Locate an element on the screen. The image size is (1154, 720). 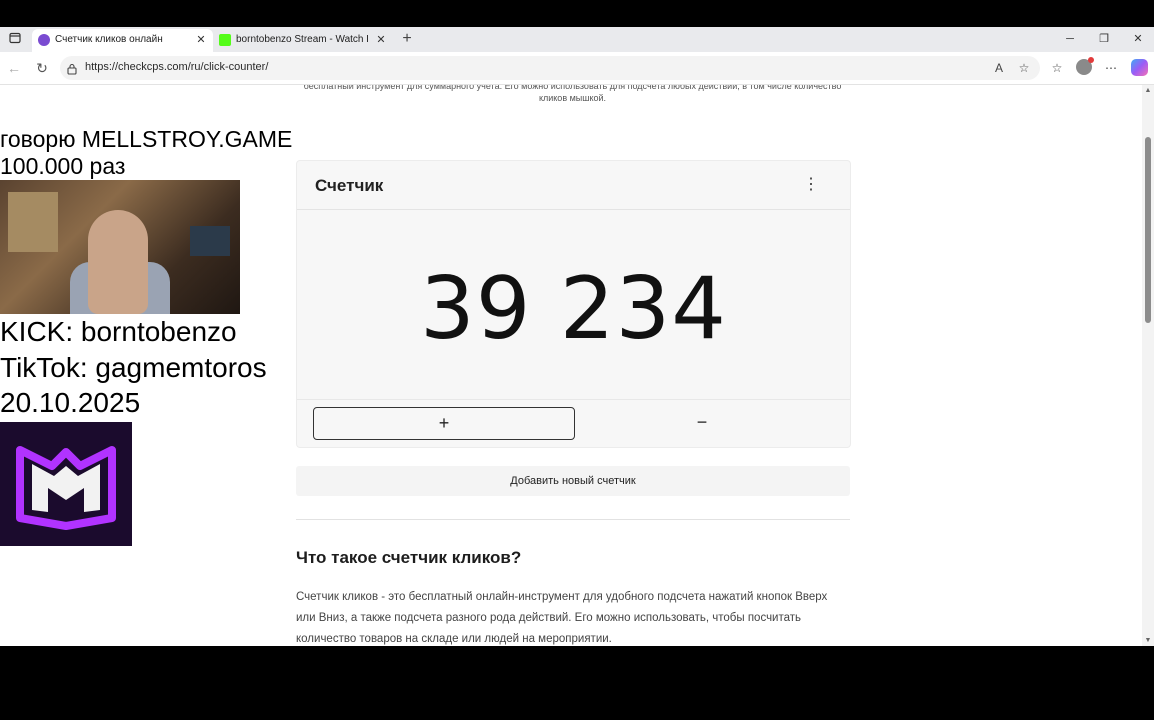
m-logo-icon is located at coordinates (66, 488).